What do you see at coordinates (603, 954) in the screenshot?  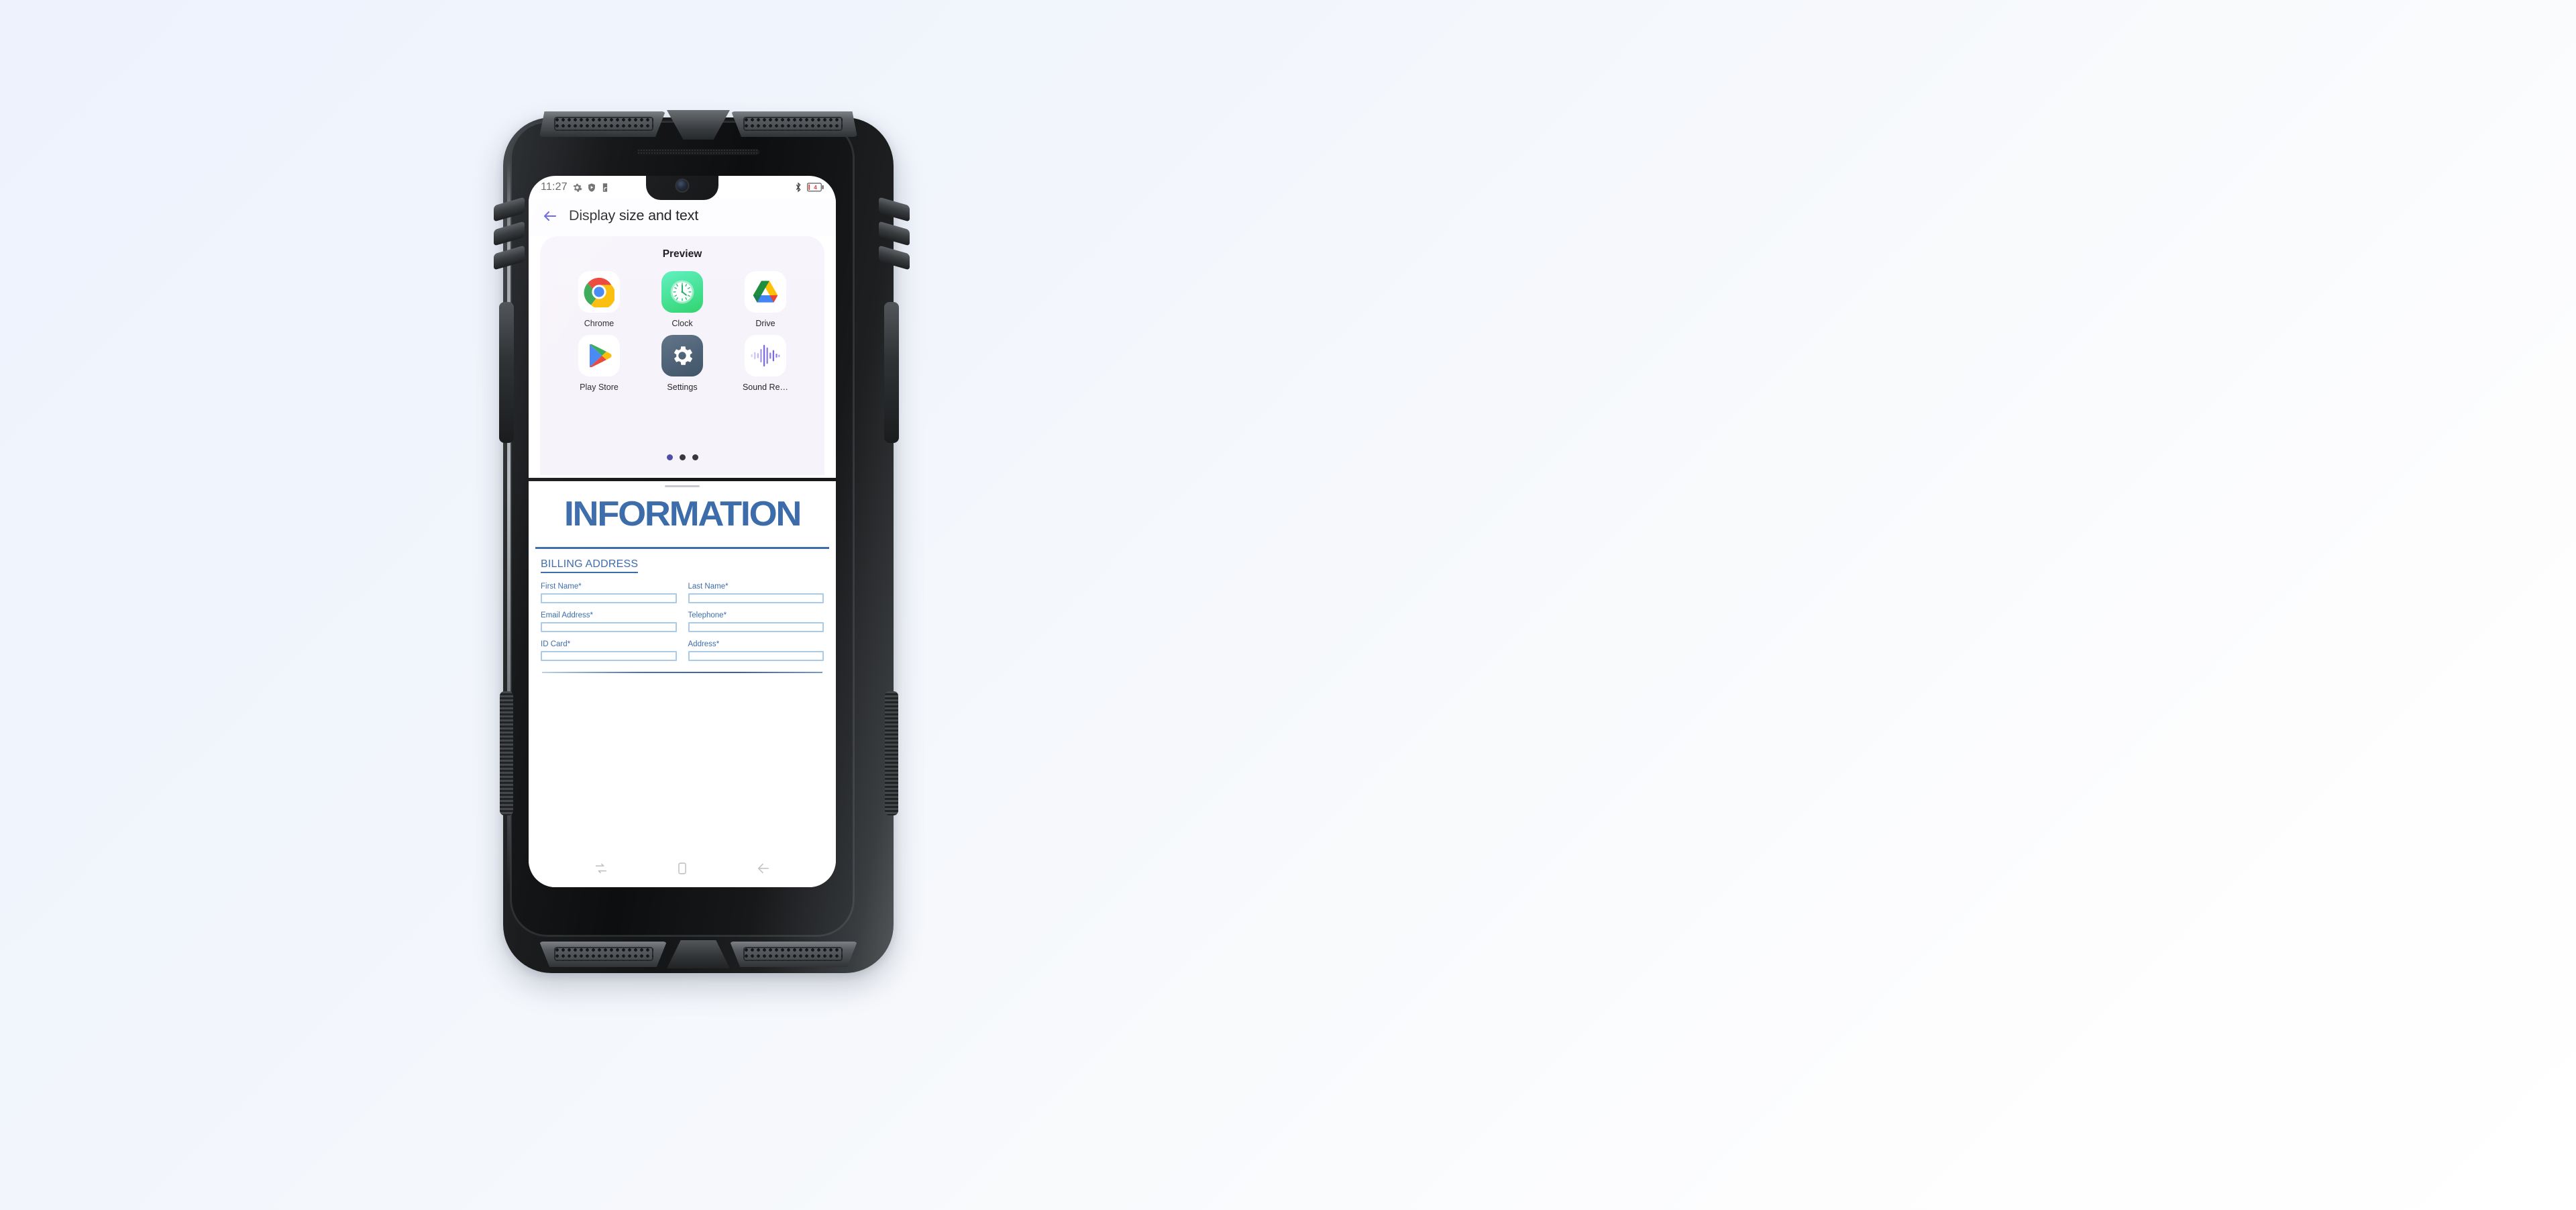 I see `bottom-left-speaker-grille` at bounding box center [603, 954].